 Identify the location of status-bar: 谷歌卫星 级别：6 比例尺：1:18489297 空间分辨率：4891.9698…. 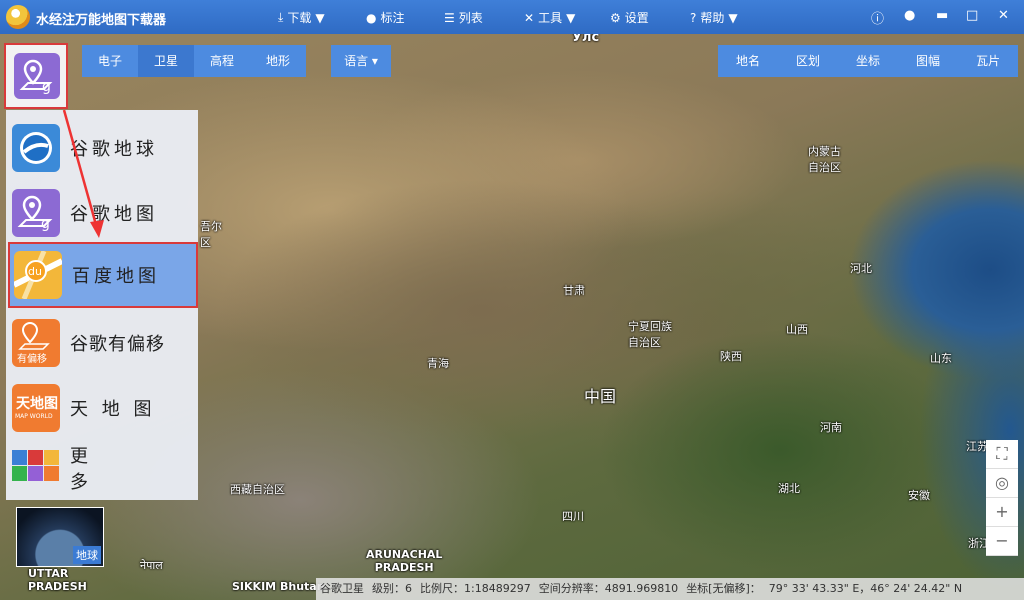
(670, 589).